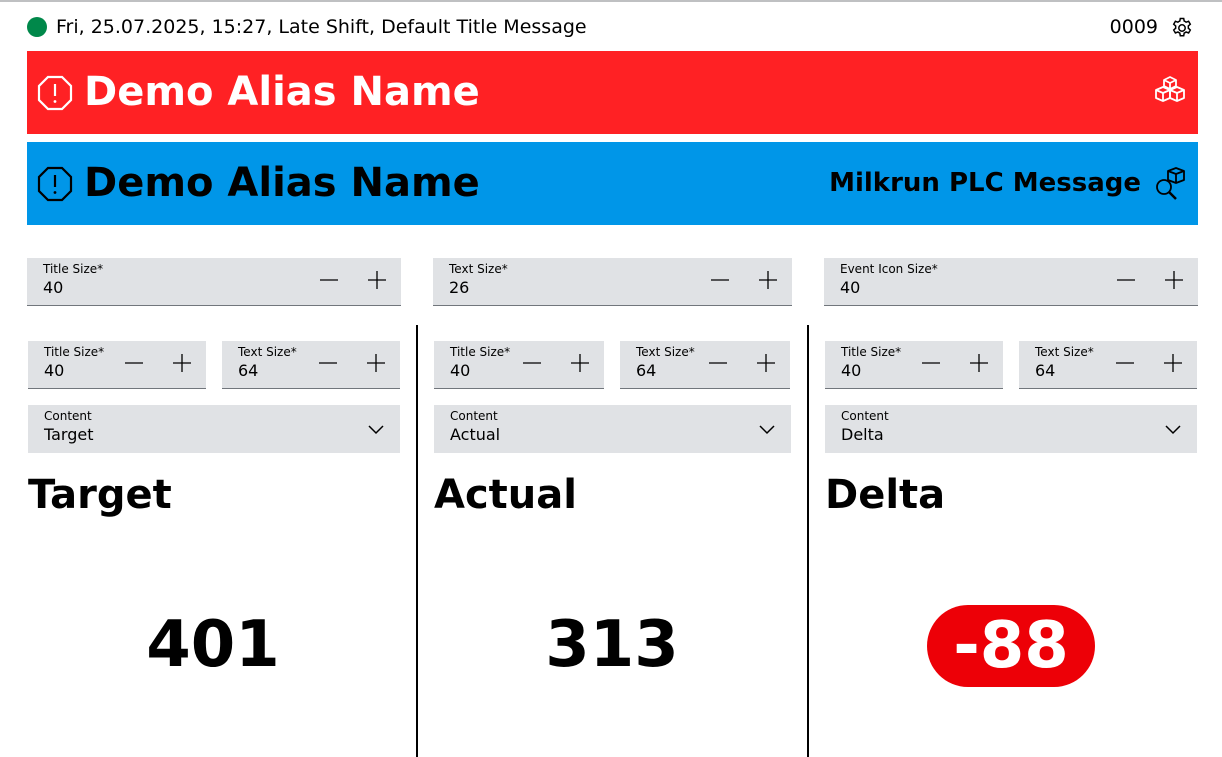  What do you see at coordinates (1182, 28) in the screenshot?
I see `gear-icon` at bounding box center [1182, 28].